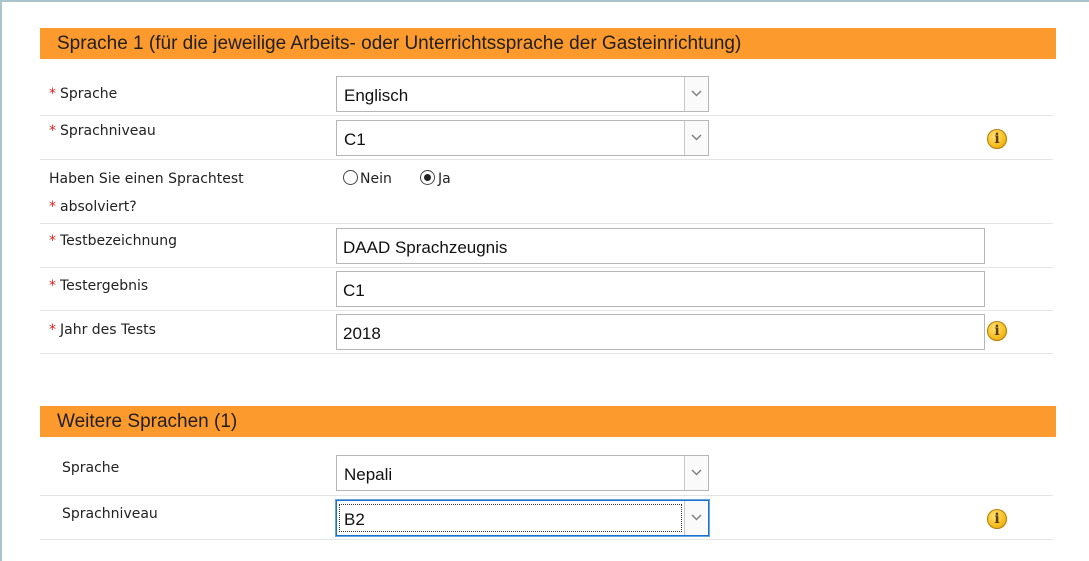 Image resolution: width=1089 pixels, height=561 pixels. Describe the element at coordinates (376, 95) in the screenshot. I see `select-sprache-value: Englisch` at that location.